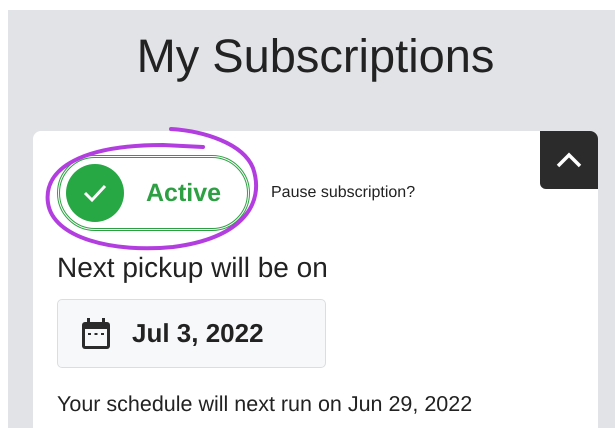 The width and height of the screenshot is (615, 428). I want to click on pickup-heading: Next pickup will be on, so click(192, 268).